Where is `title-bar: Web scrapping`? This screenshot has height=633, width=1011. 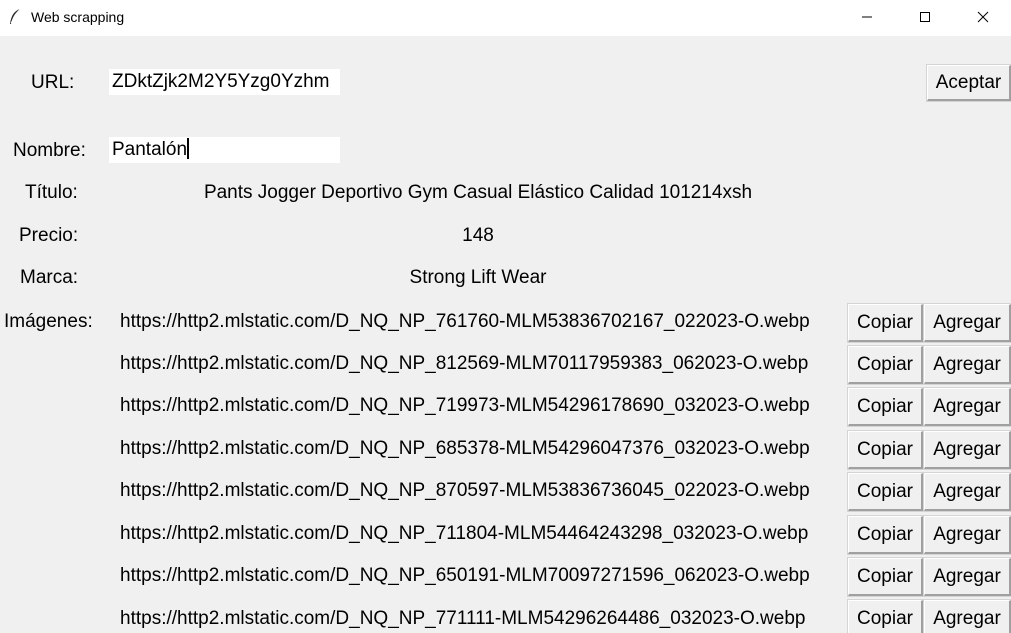
title-bar: Web scrapping is located at coordinates (505, 18).